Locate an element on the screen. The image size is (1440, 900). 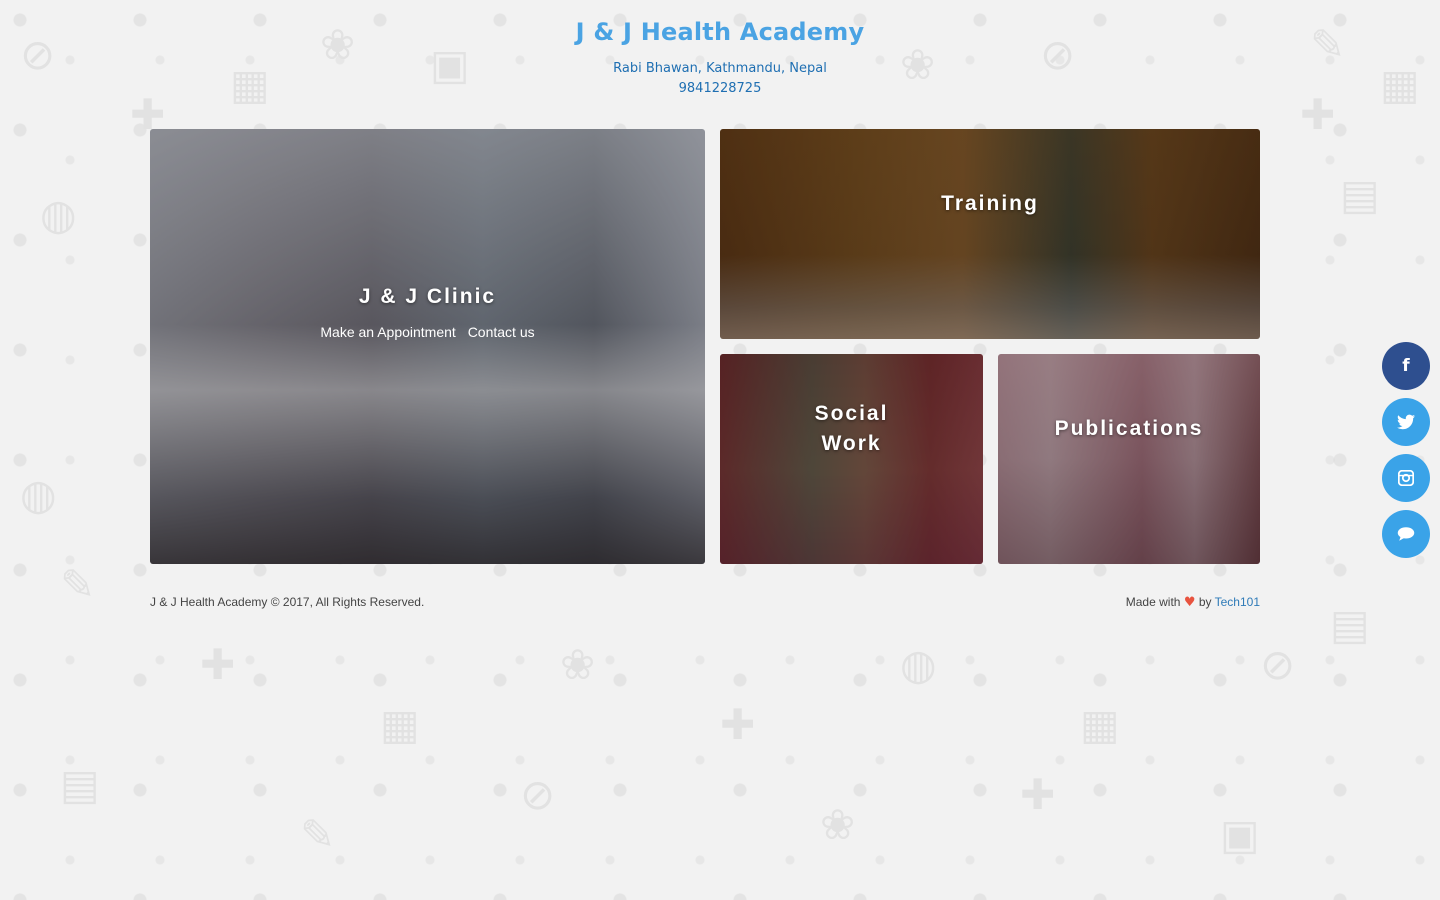
chat-icon is located at coordinates (1406, 534).